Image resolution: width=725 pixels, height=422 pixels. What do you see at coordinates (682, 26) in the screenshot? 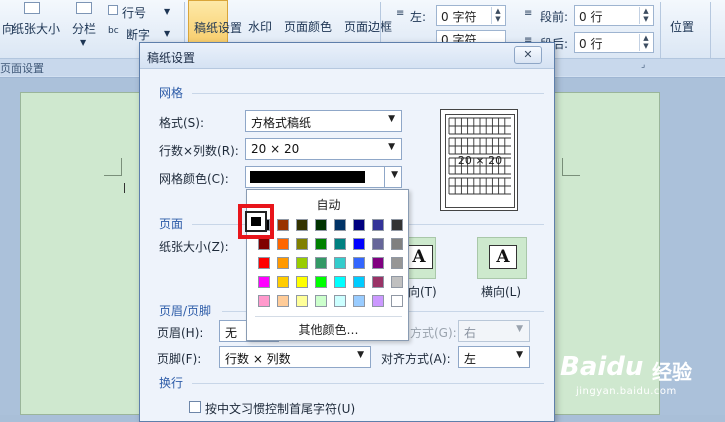
I see `position-button: 位置` at bounding box center [682, 26].